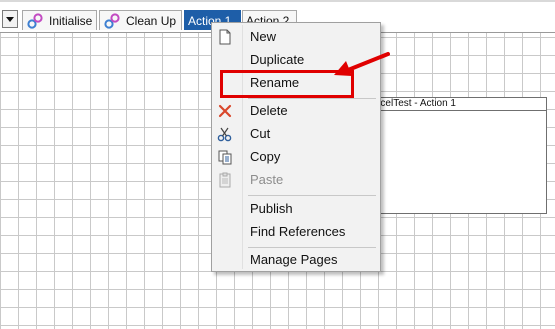 This screenshot has height=329, width=555. What do you see at coordinates (224, 134) in the screenshot?
I see `scissors-icon` at bounding box center [224, 134].